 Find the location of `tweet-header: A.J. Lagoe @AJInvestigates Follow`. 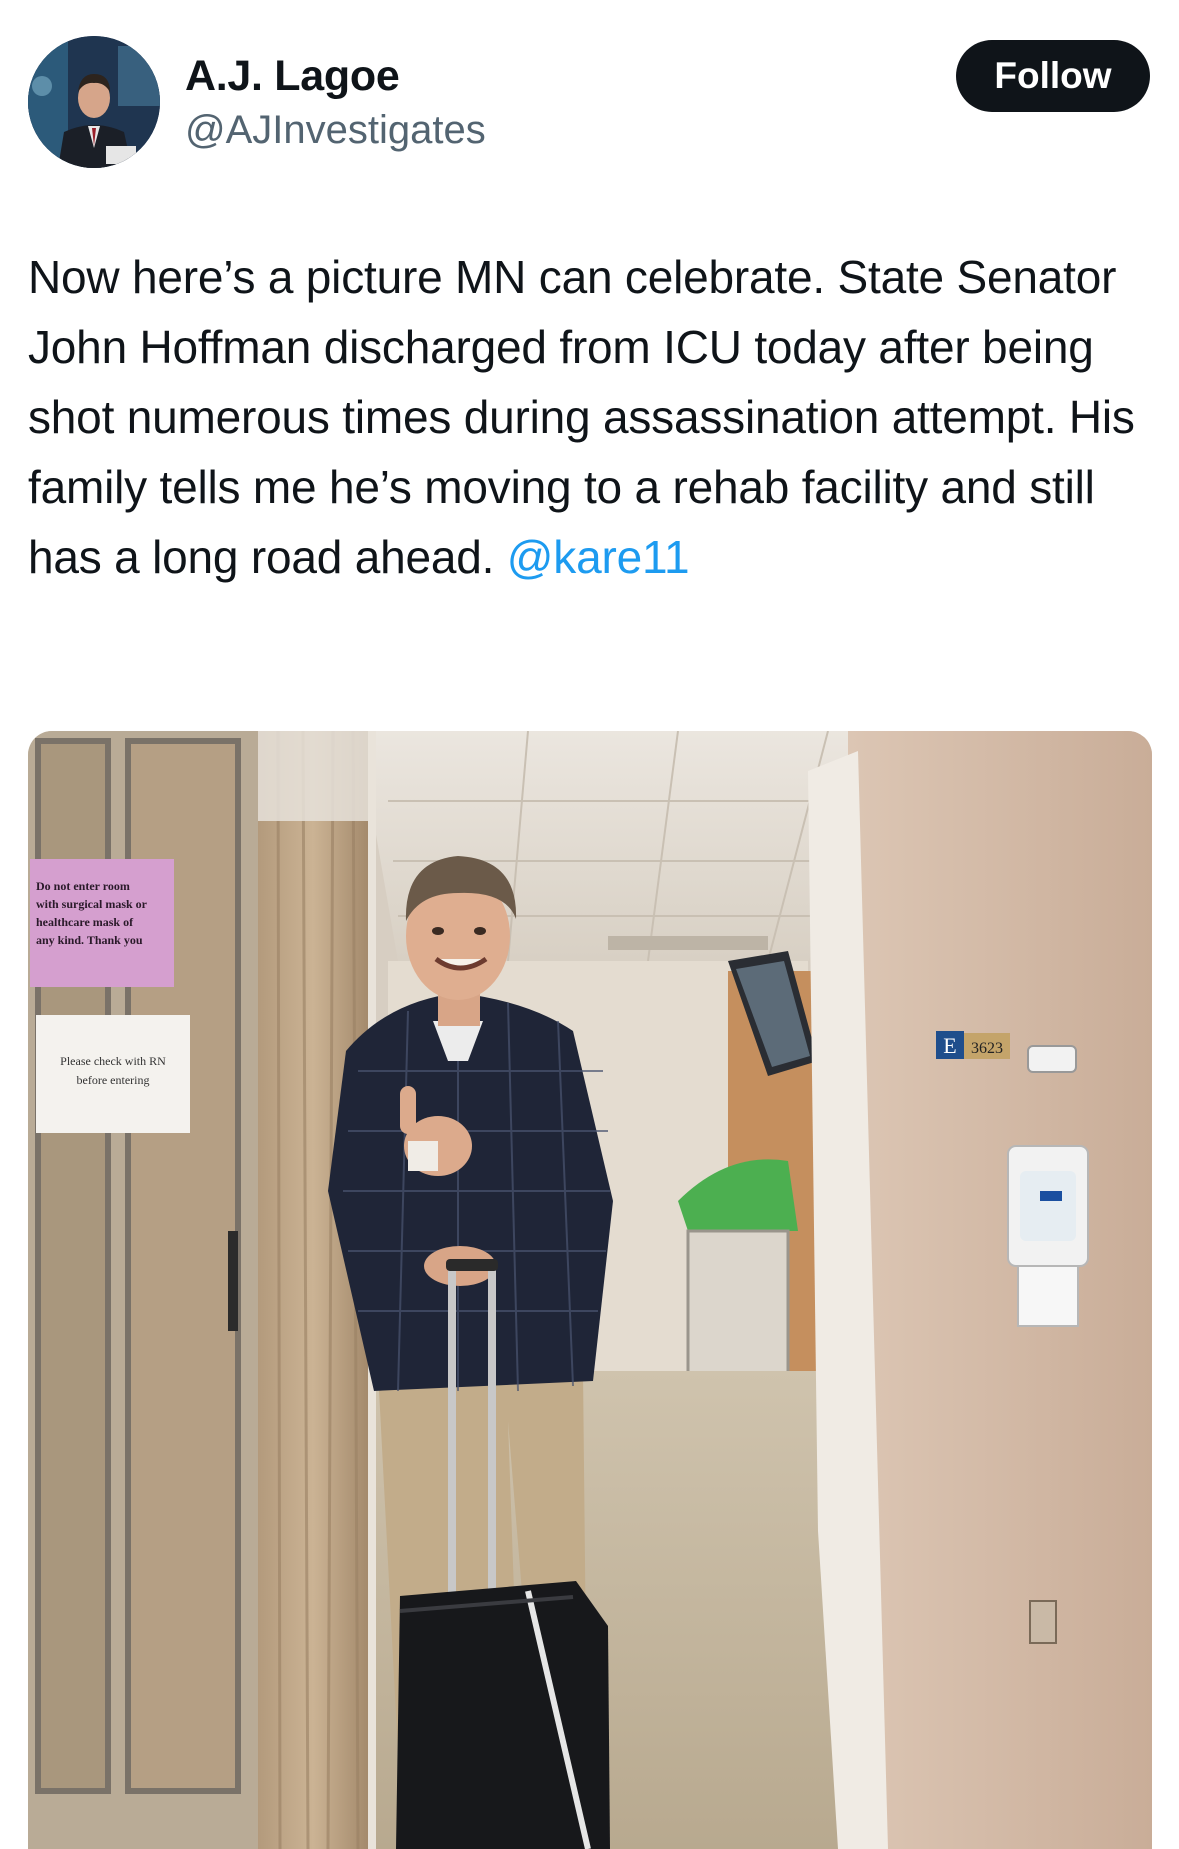

tweet-header: A.J. Lagoe @AJInvestigates Follow is located at coordinates (589, 103).